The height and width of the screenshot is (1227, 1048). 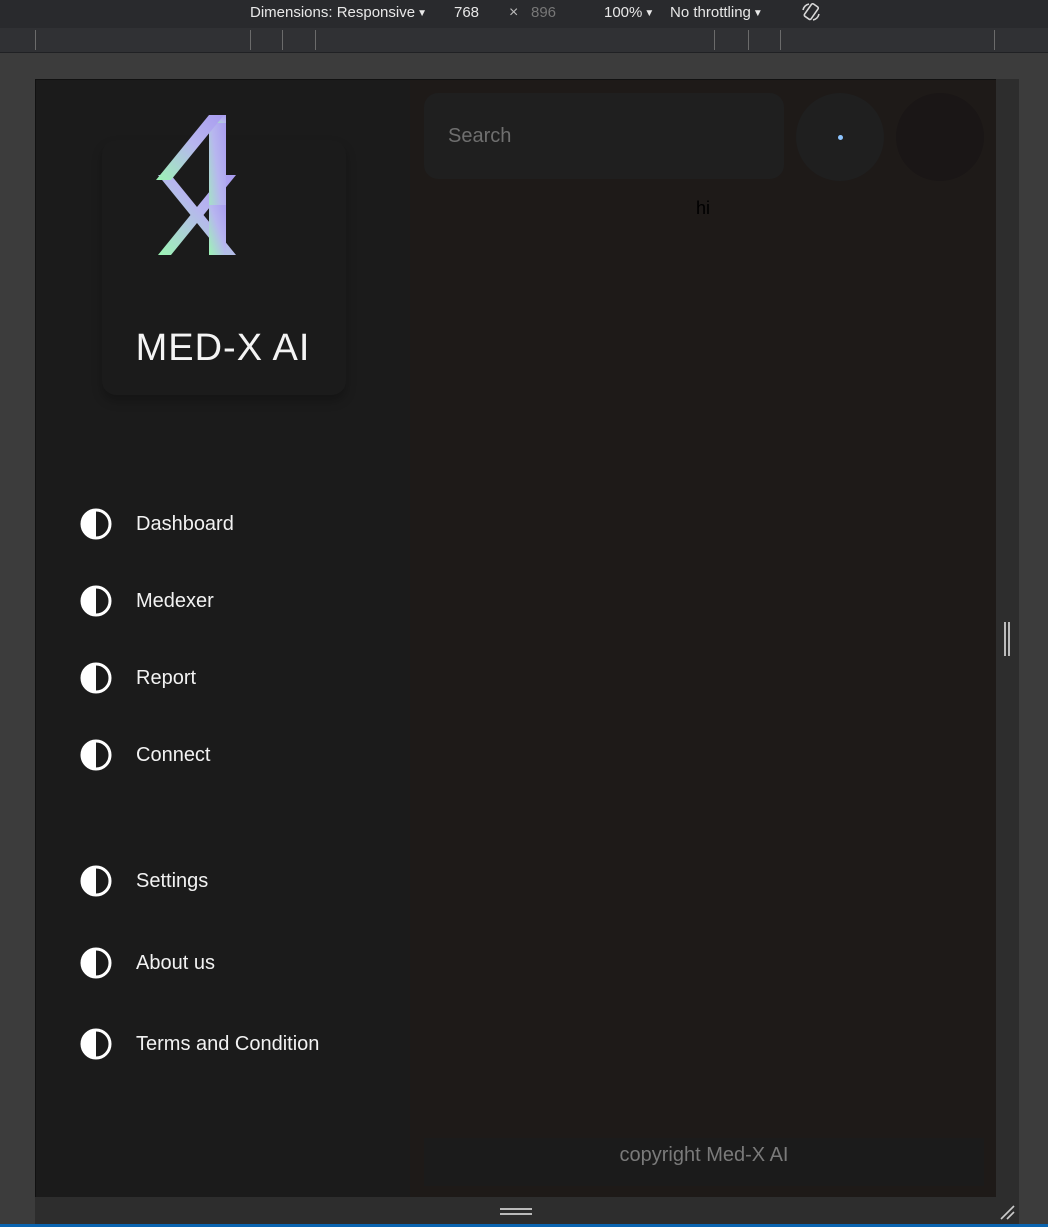 What do you see at coordinates (466, 12) in the screenshot?
I see `width-input: 768` at bounding box center [466, 12].